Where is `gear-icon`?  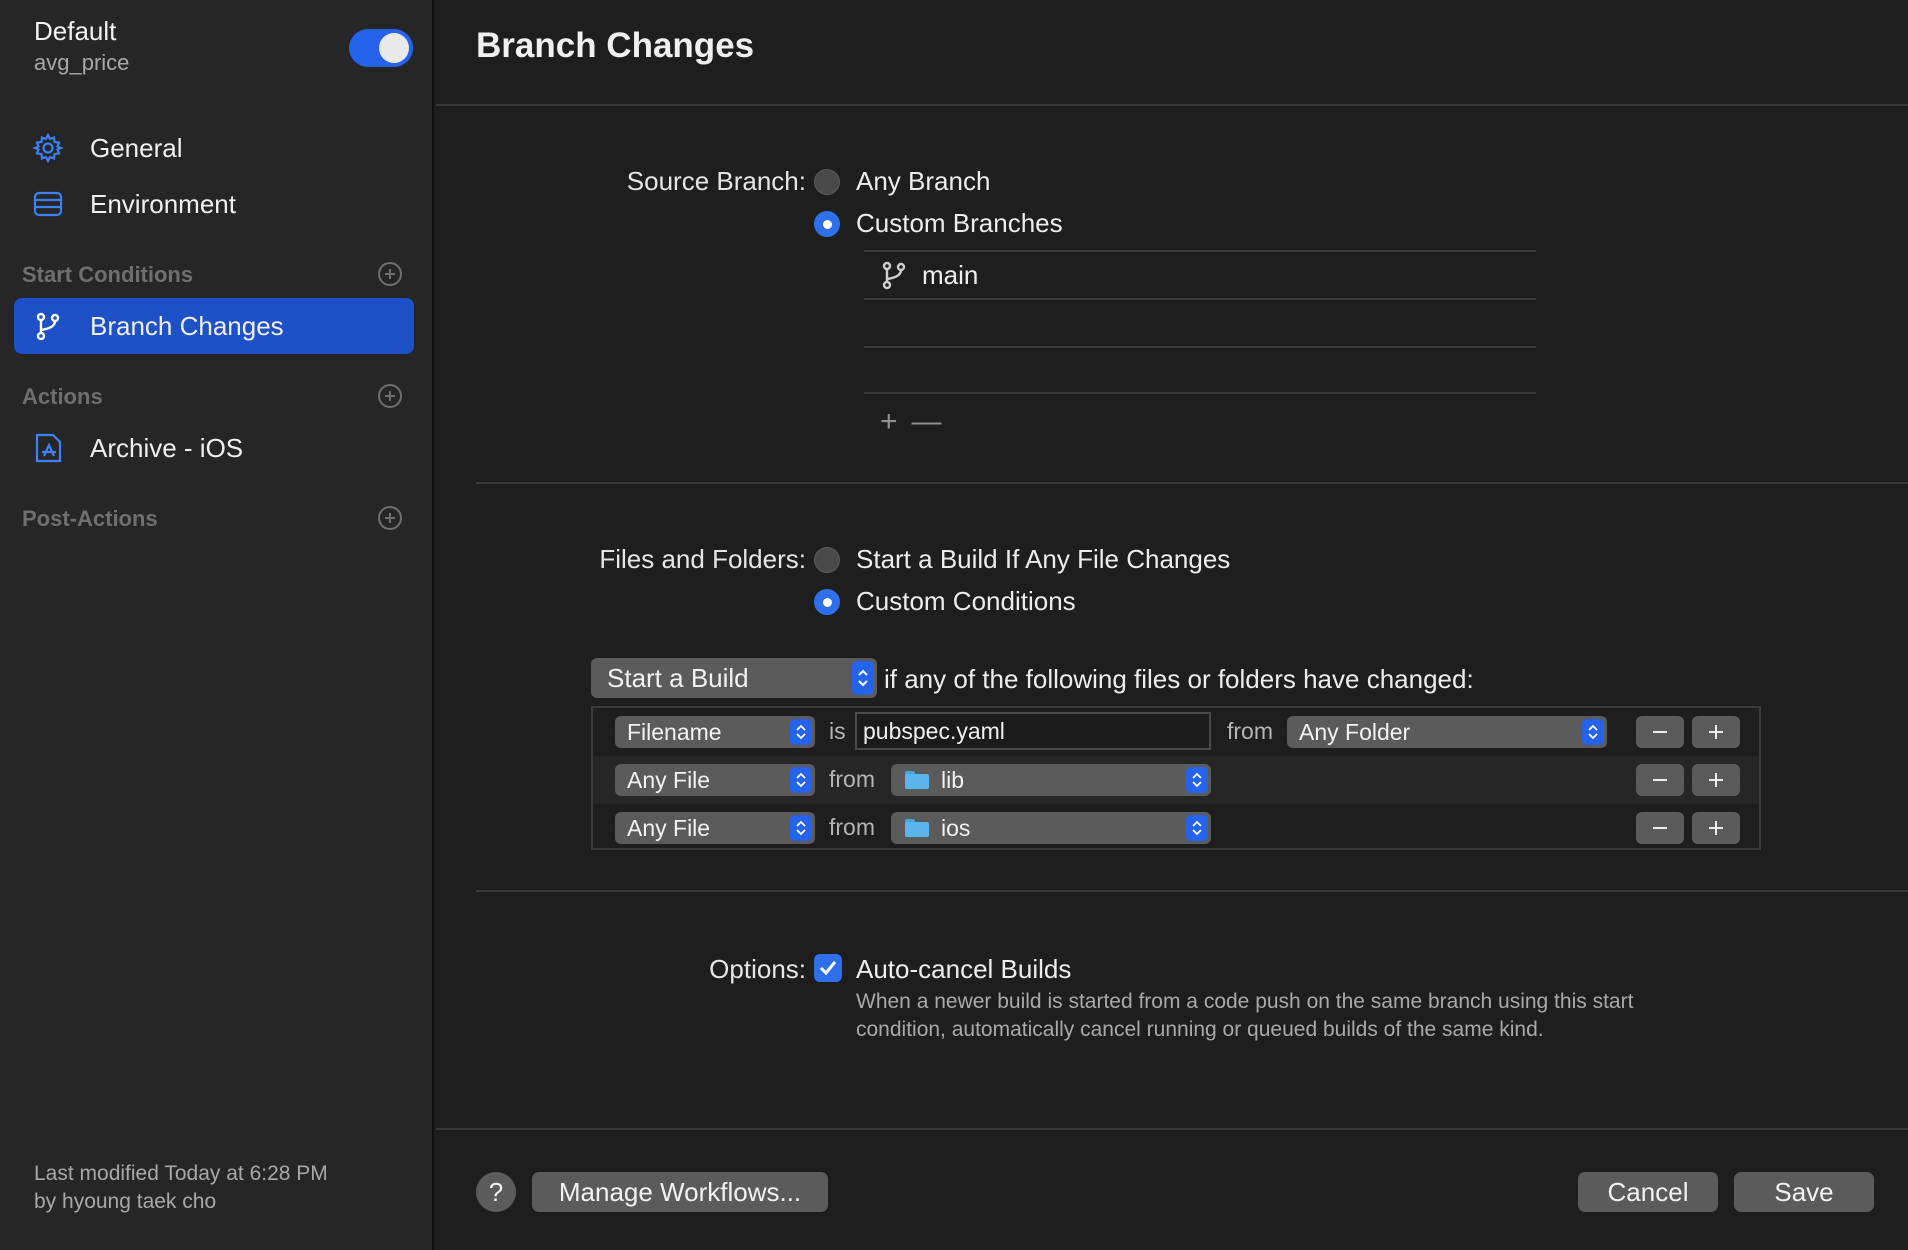
gear-icon is located at coordinates (48, 148).